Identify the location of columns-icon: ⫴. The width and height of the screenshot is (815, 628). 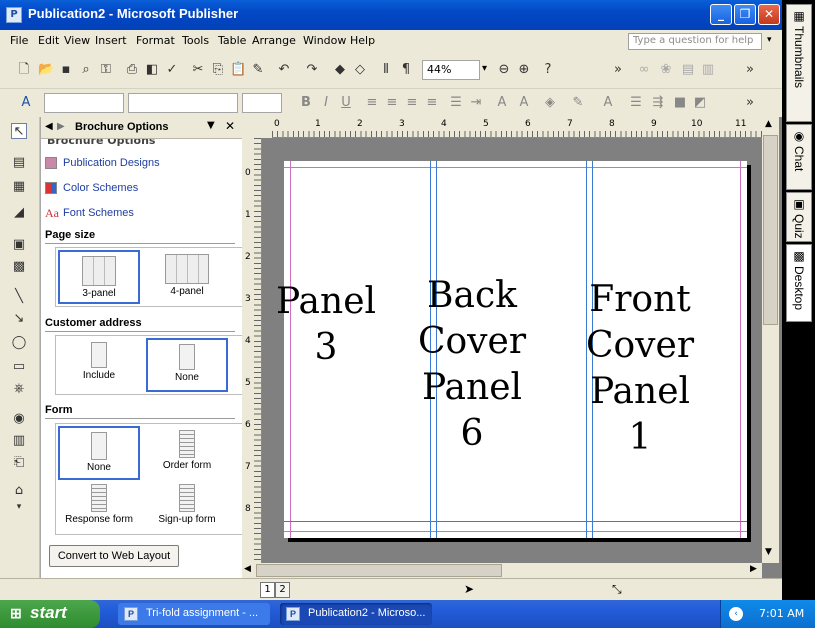
(386, 70).